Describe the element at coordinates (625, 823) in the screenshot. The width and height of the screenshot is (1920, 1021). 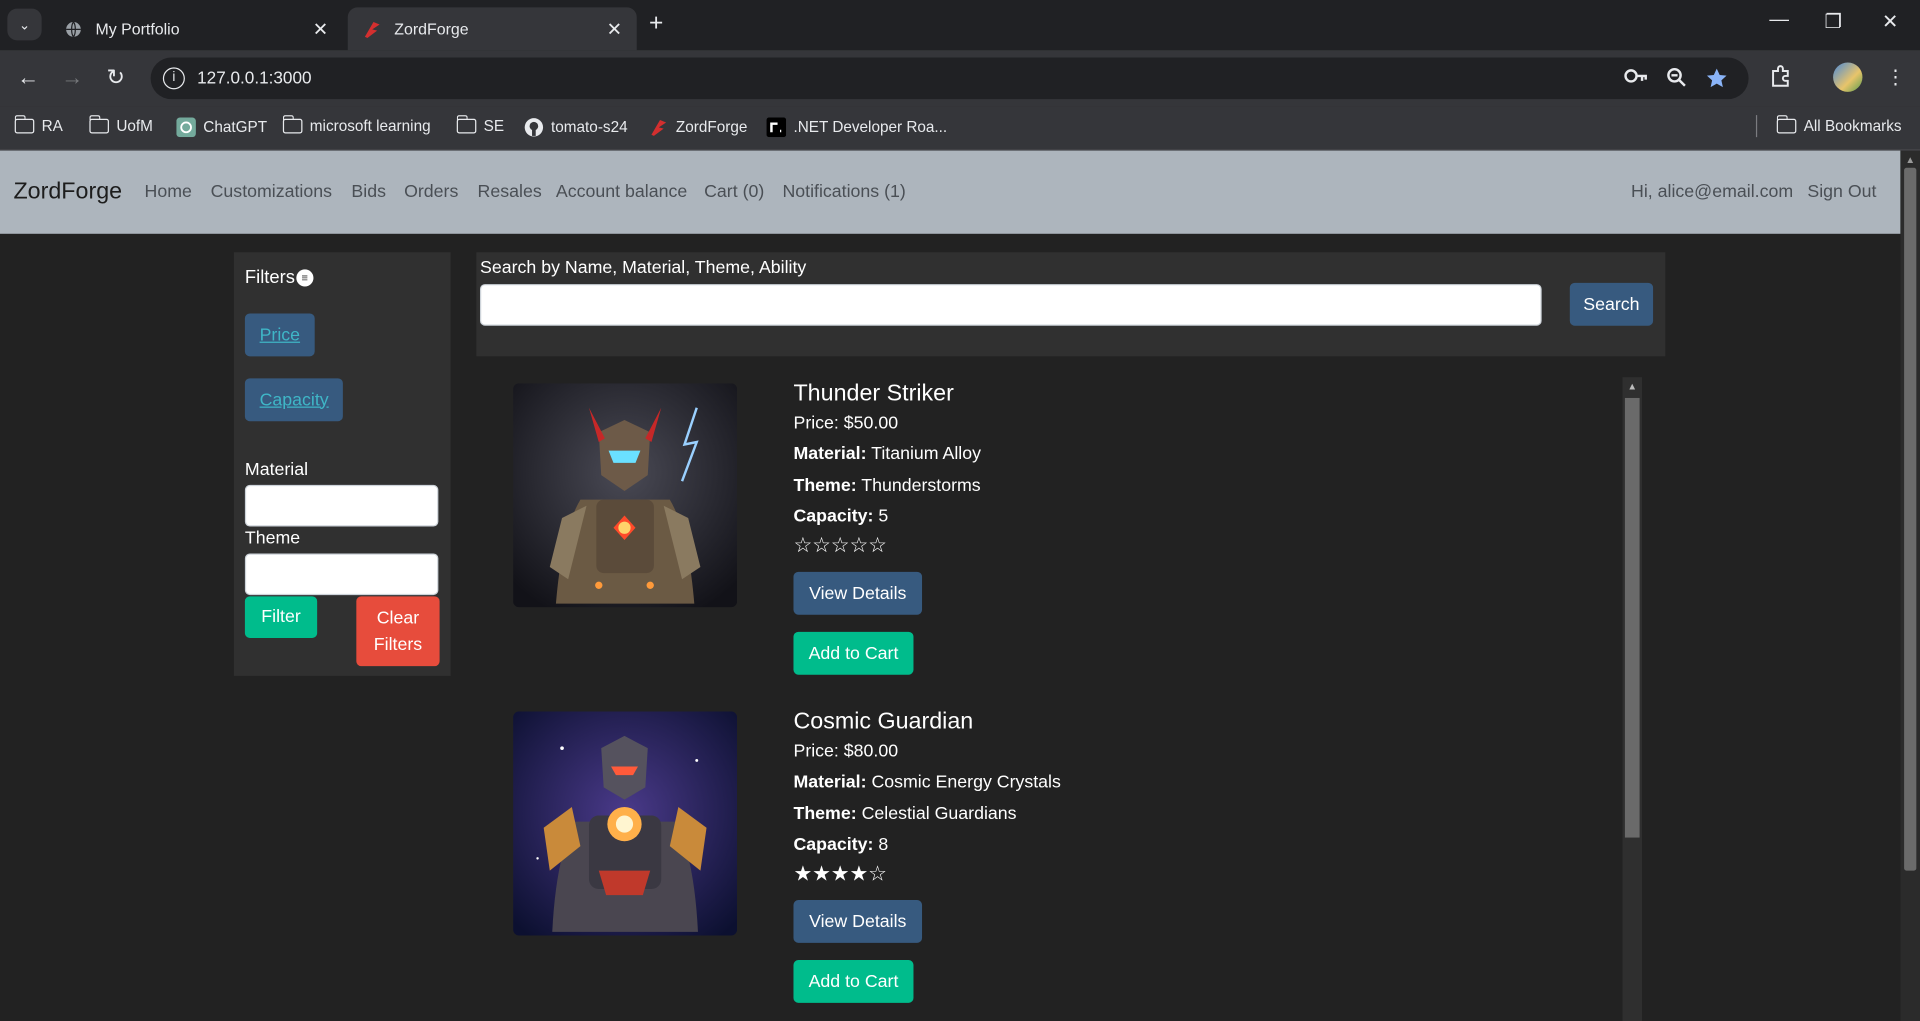
I see `product-image` at that location.